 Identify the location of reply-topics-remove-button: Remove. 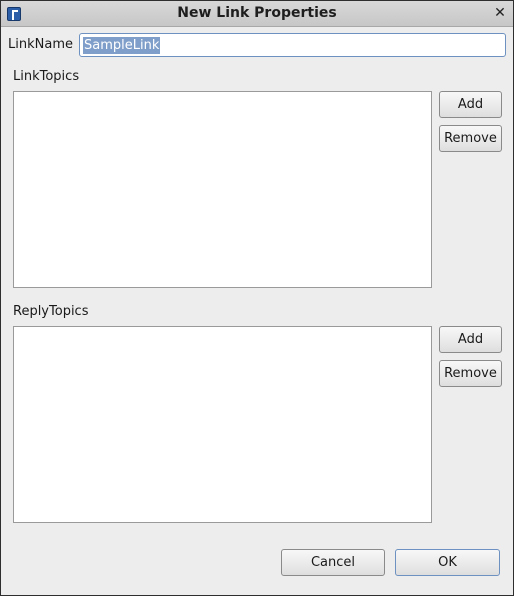
(470, 373).